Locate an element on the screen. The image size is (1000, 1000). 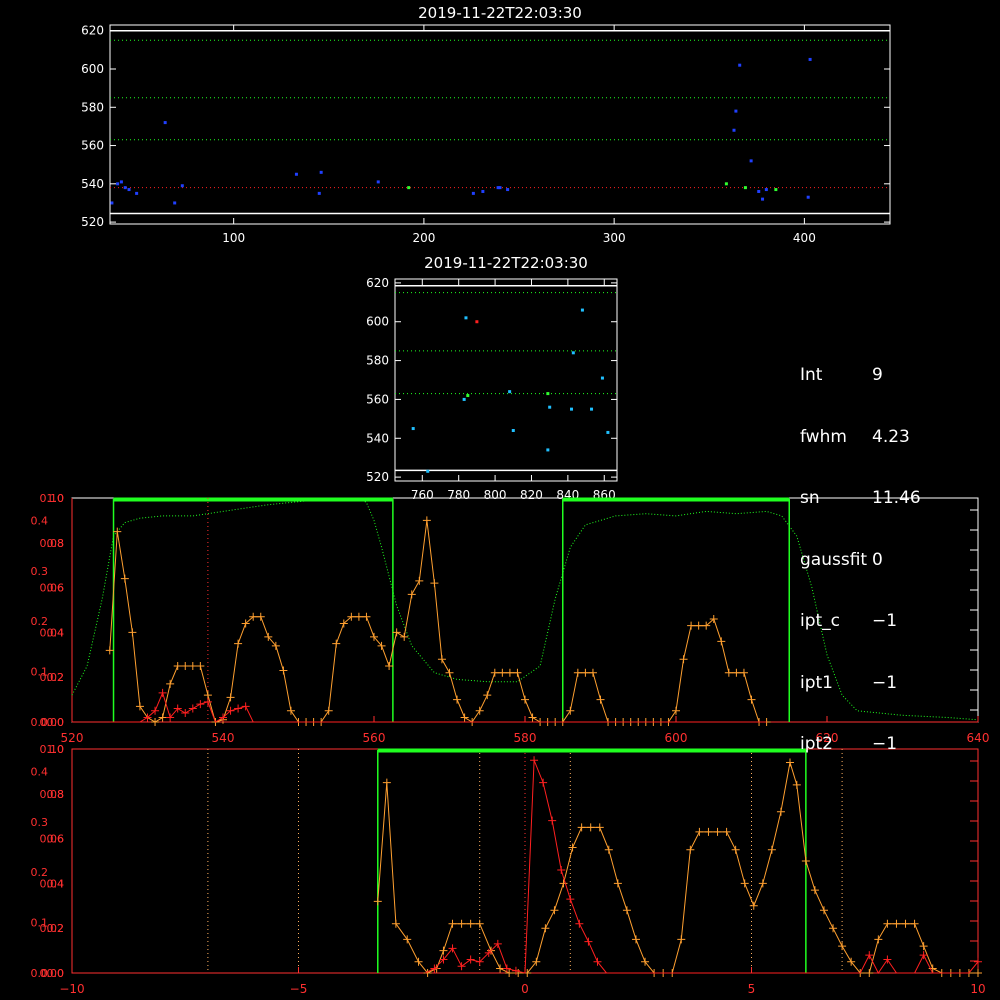
y-tick-label: 560 is located at coordinates (377, 399).